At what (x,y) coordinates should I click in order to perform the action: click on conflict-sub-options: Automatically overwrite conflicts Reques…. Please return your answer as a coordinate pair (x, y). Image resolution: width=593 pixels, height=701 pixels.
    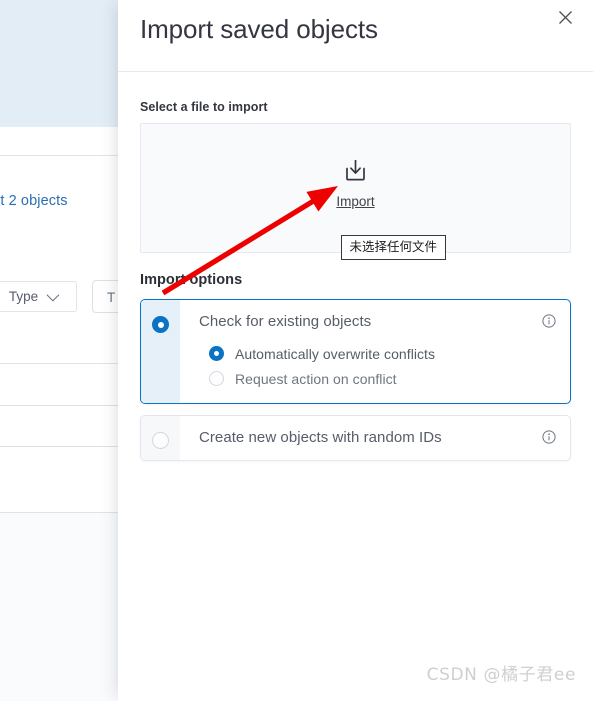
    Looking at the image, I should click on (384, 366).